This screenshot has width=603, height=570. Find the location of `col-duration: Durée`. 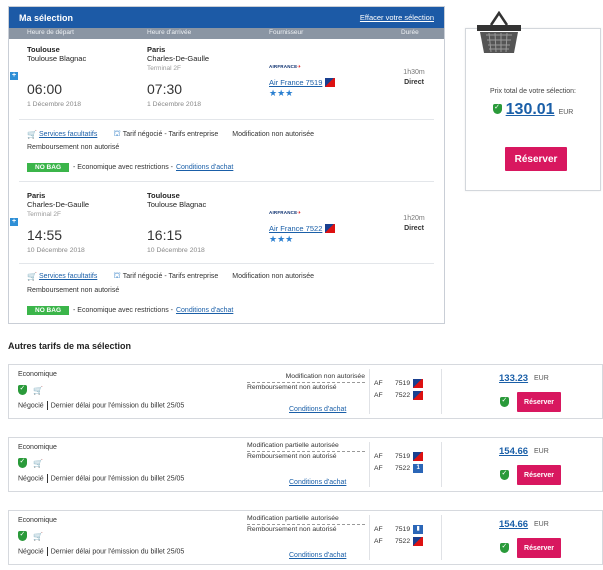

col-duration: Durée is located at coordinates (410, 32).